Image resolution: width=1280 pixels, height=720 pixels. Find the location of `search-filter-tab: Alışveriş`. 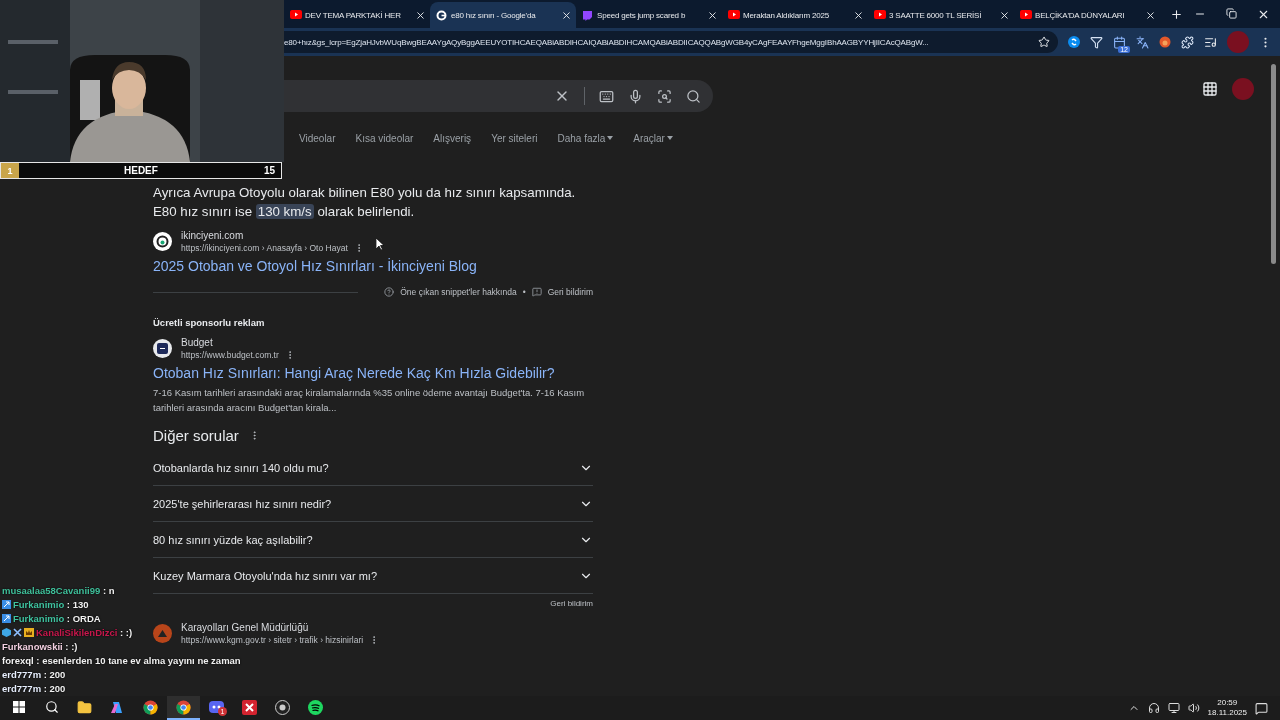

search-filter-tab: Alışveriş is located at coordinates (452, 138).